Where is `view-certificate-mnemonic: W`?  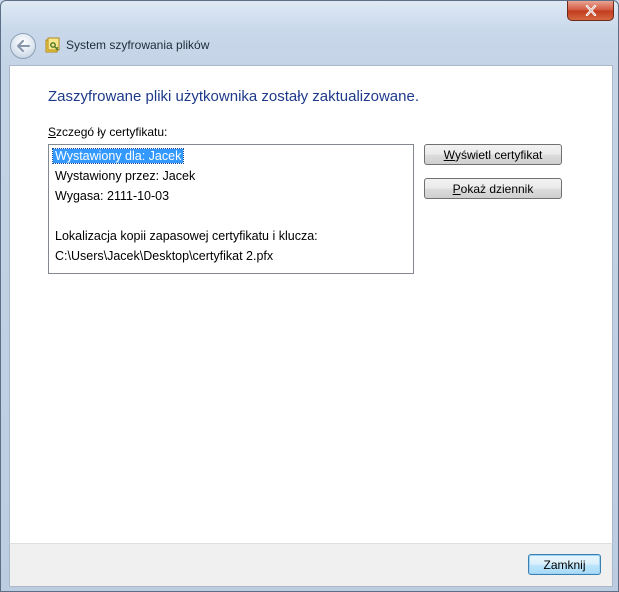 view-certificate-mnemonic: W is located at coordinates (449, 154).